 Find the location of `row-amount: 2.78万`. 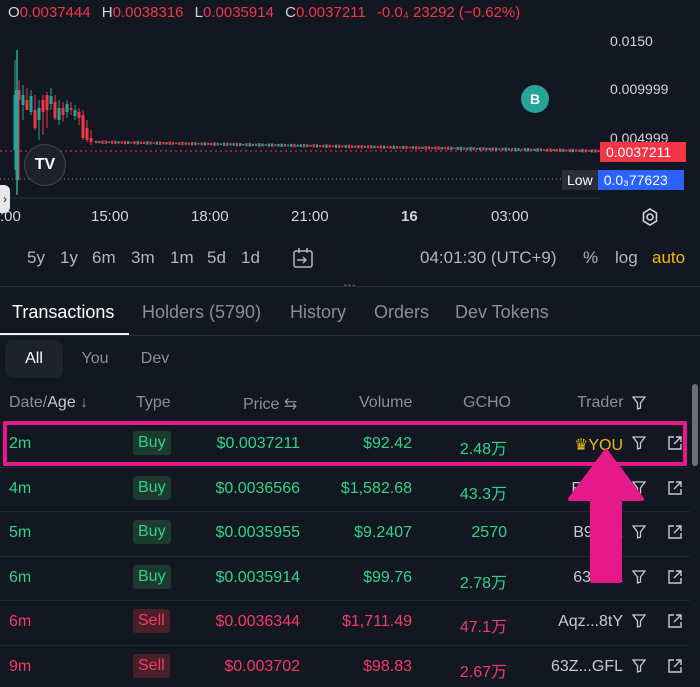

row-amount: 2.78万 is located at coordinates (483, 583).